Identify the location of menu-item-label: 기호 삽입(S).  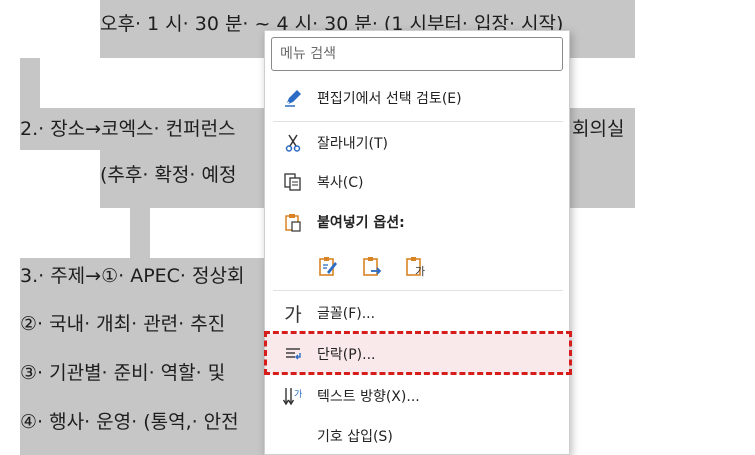
(355, 437).